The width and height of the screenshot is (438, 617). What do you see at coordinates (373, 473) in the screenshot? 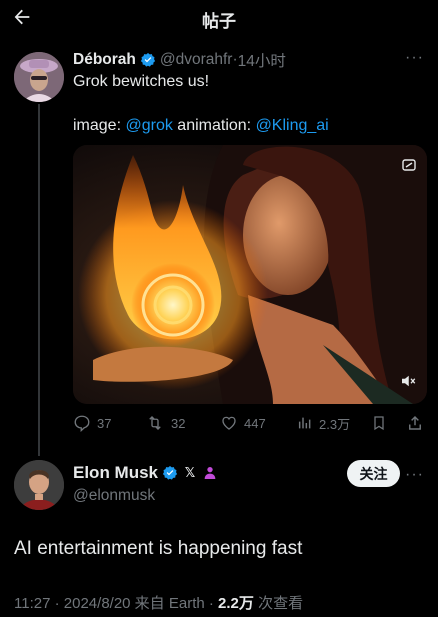
I see `follow-button: 关注` at bounding box center [373, 473].